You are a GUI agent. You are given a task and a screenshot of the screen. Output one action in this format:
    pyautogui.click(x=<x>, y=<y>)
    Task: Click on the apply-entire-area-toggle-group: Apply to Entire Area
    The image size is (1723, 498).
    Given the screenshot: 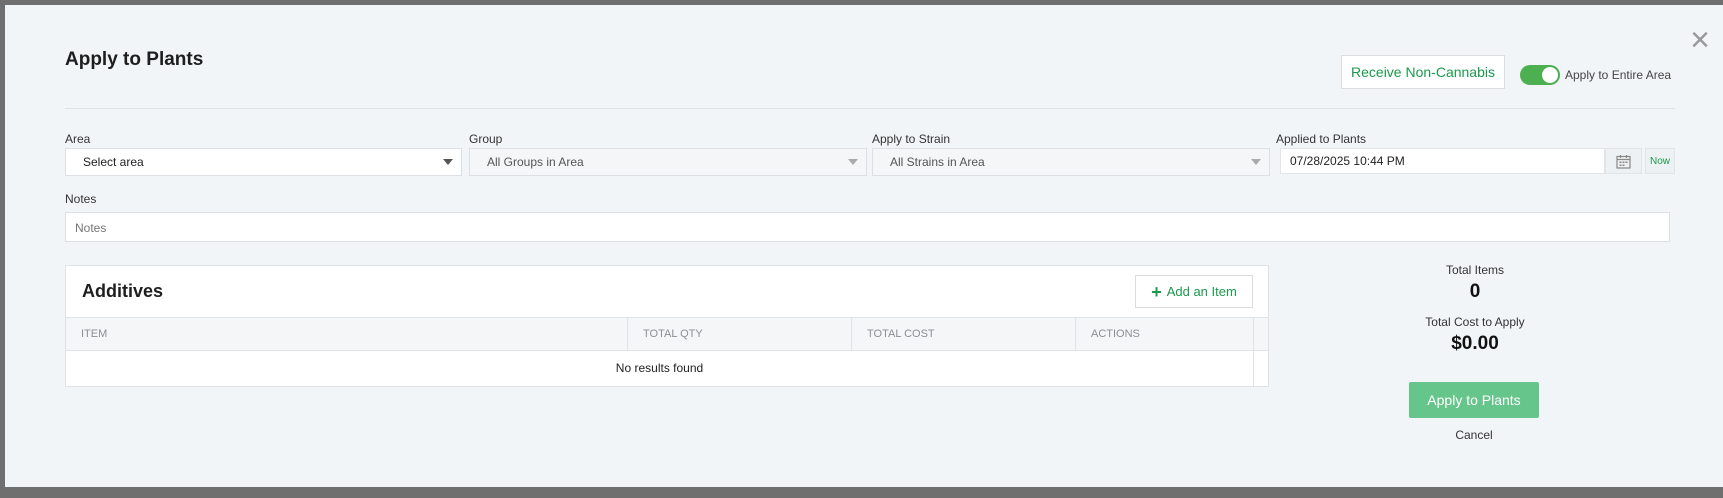 What is the action you would take?
    pyautogui.click(x=1595, y=75)
    